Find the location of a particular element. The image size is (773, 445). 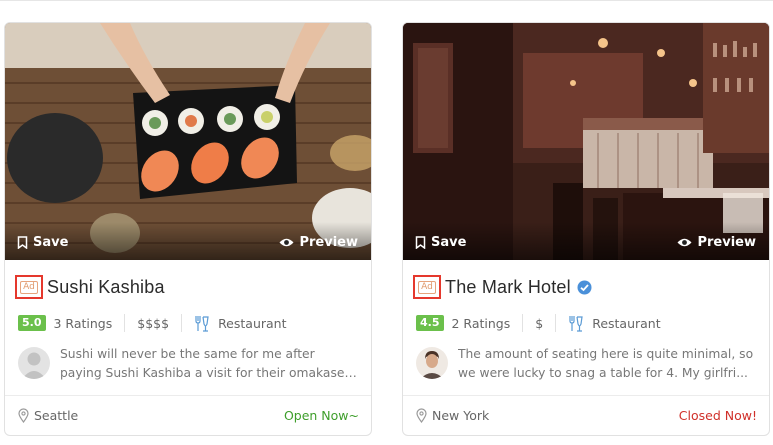

listing-footer: Seattle Open Now~ is located at coordinates (188, 415).